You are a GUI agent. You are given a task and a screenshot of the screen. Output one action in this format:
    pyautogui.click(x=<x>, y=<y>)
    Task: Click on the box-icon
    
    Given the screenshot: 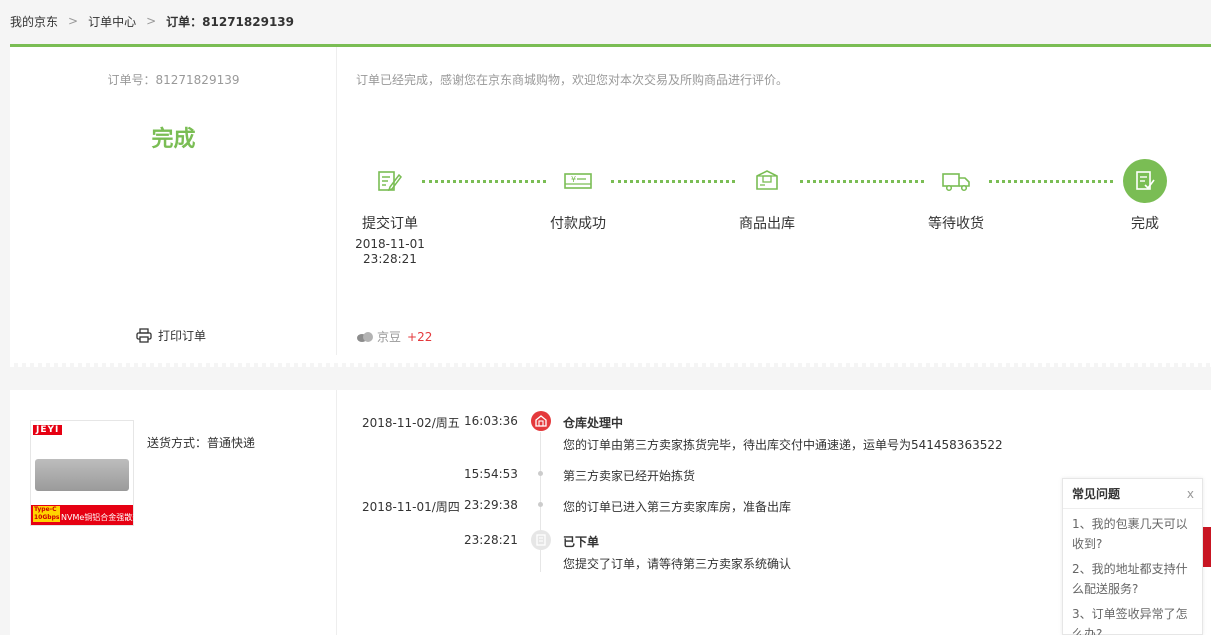 What is the action you would take?
    pyautogui.click(x=767, y=181)
    